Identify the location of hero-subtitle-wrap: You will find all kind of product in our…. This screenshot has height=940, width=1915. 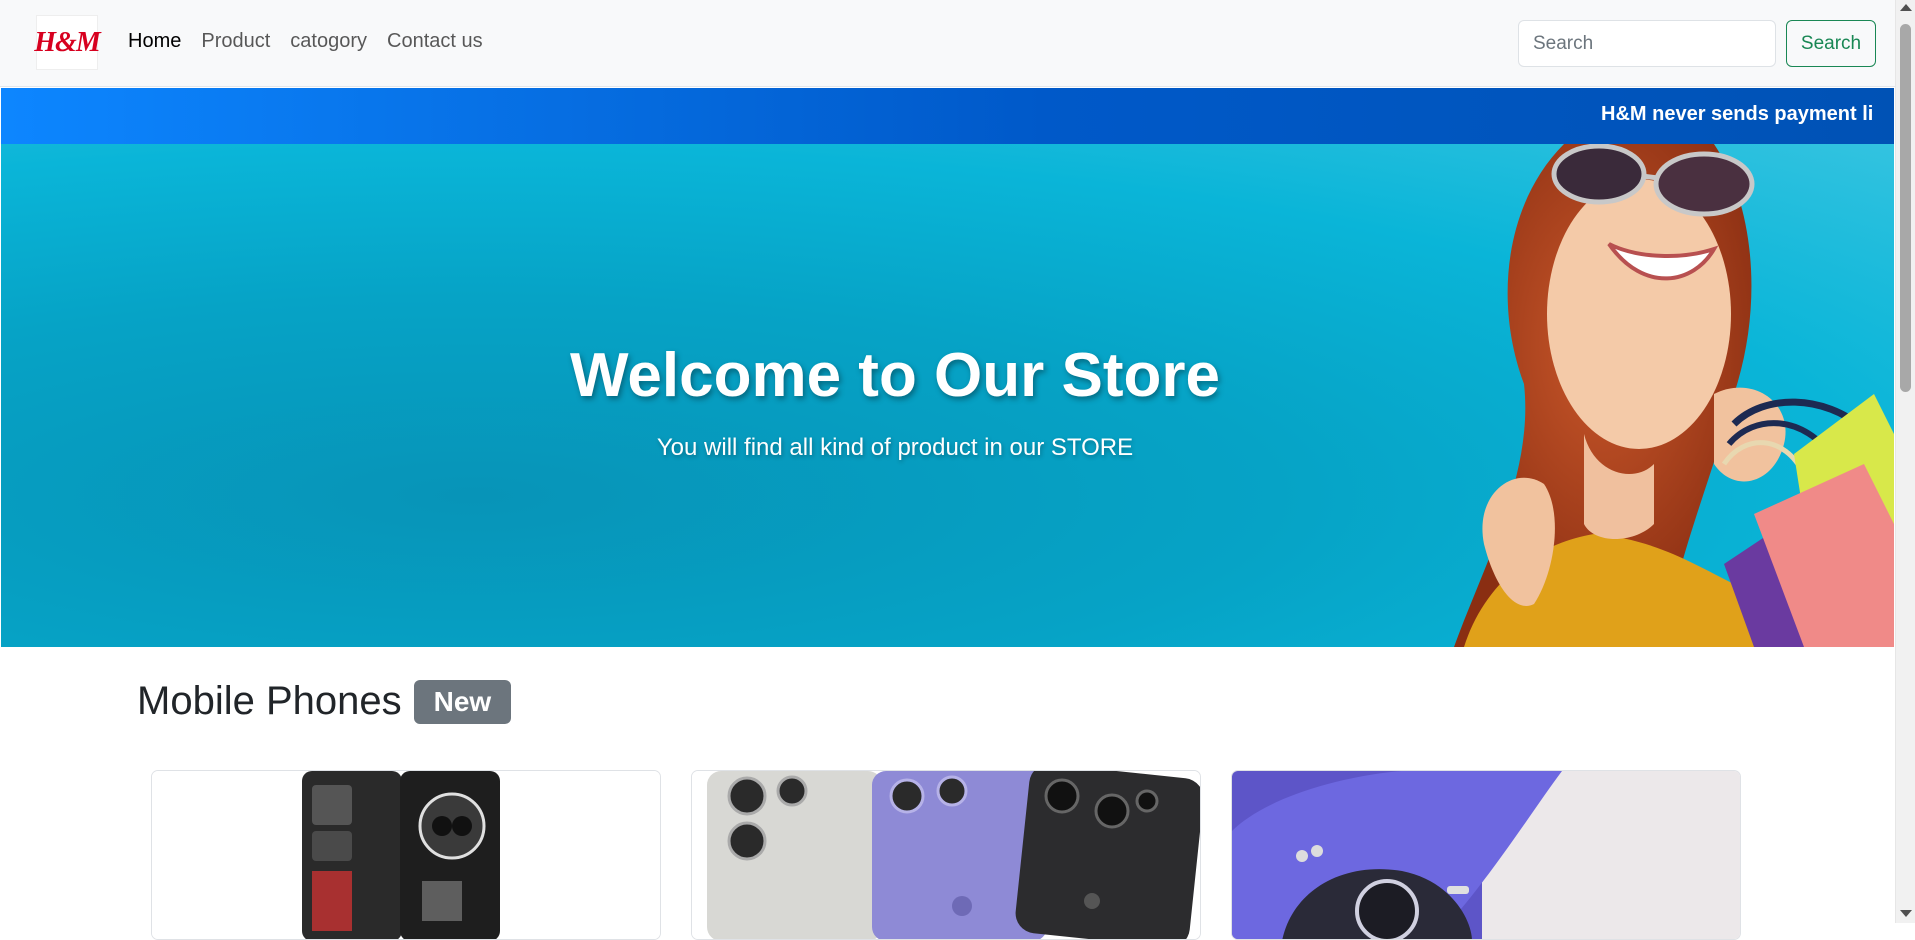
(947, 448).